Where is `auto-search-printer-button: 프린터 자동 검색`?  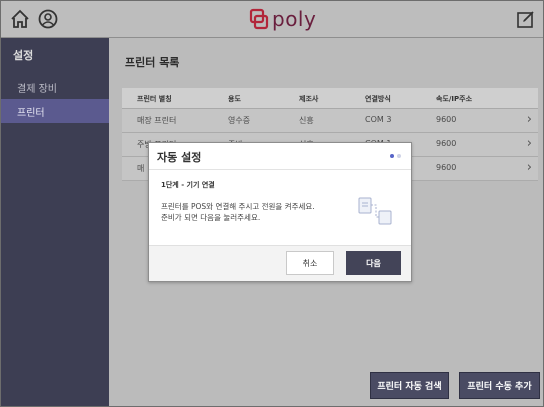 auto-search-printer-button: 프린터 자동 검색 is located at coordinates (409, 385).